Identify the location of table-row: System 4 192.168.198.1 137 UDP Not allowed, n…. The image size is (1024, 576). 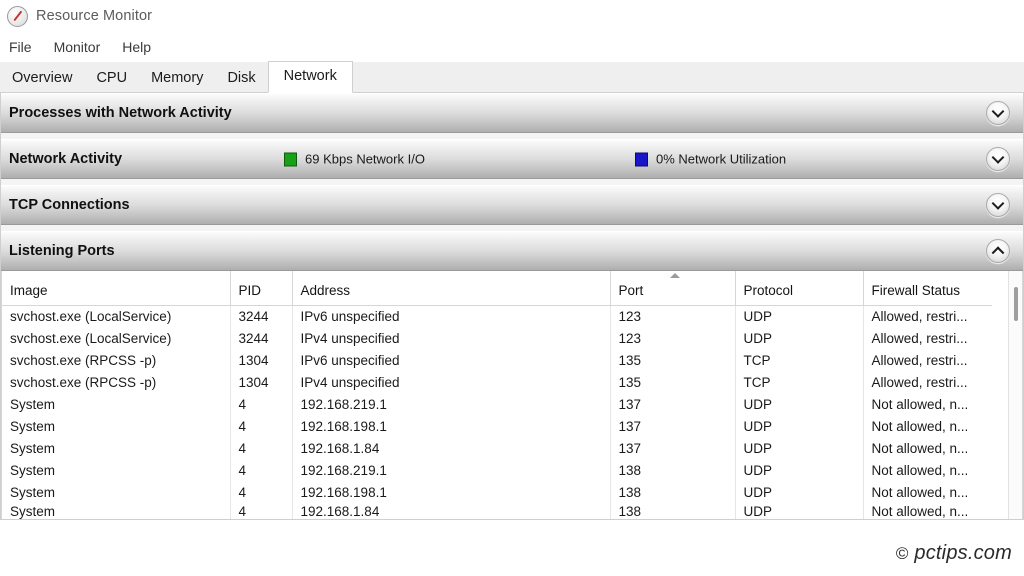
(497, 427).